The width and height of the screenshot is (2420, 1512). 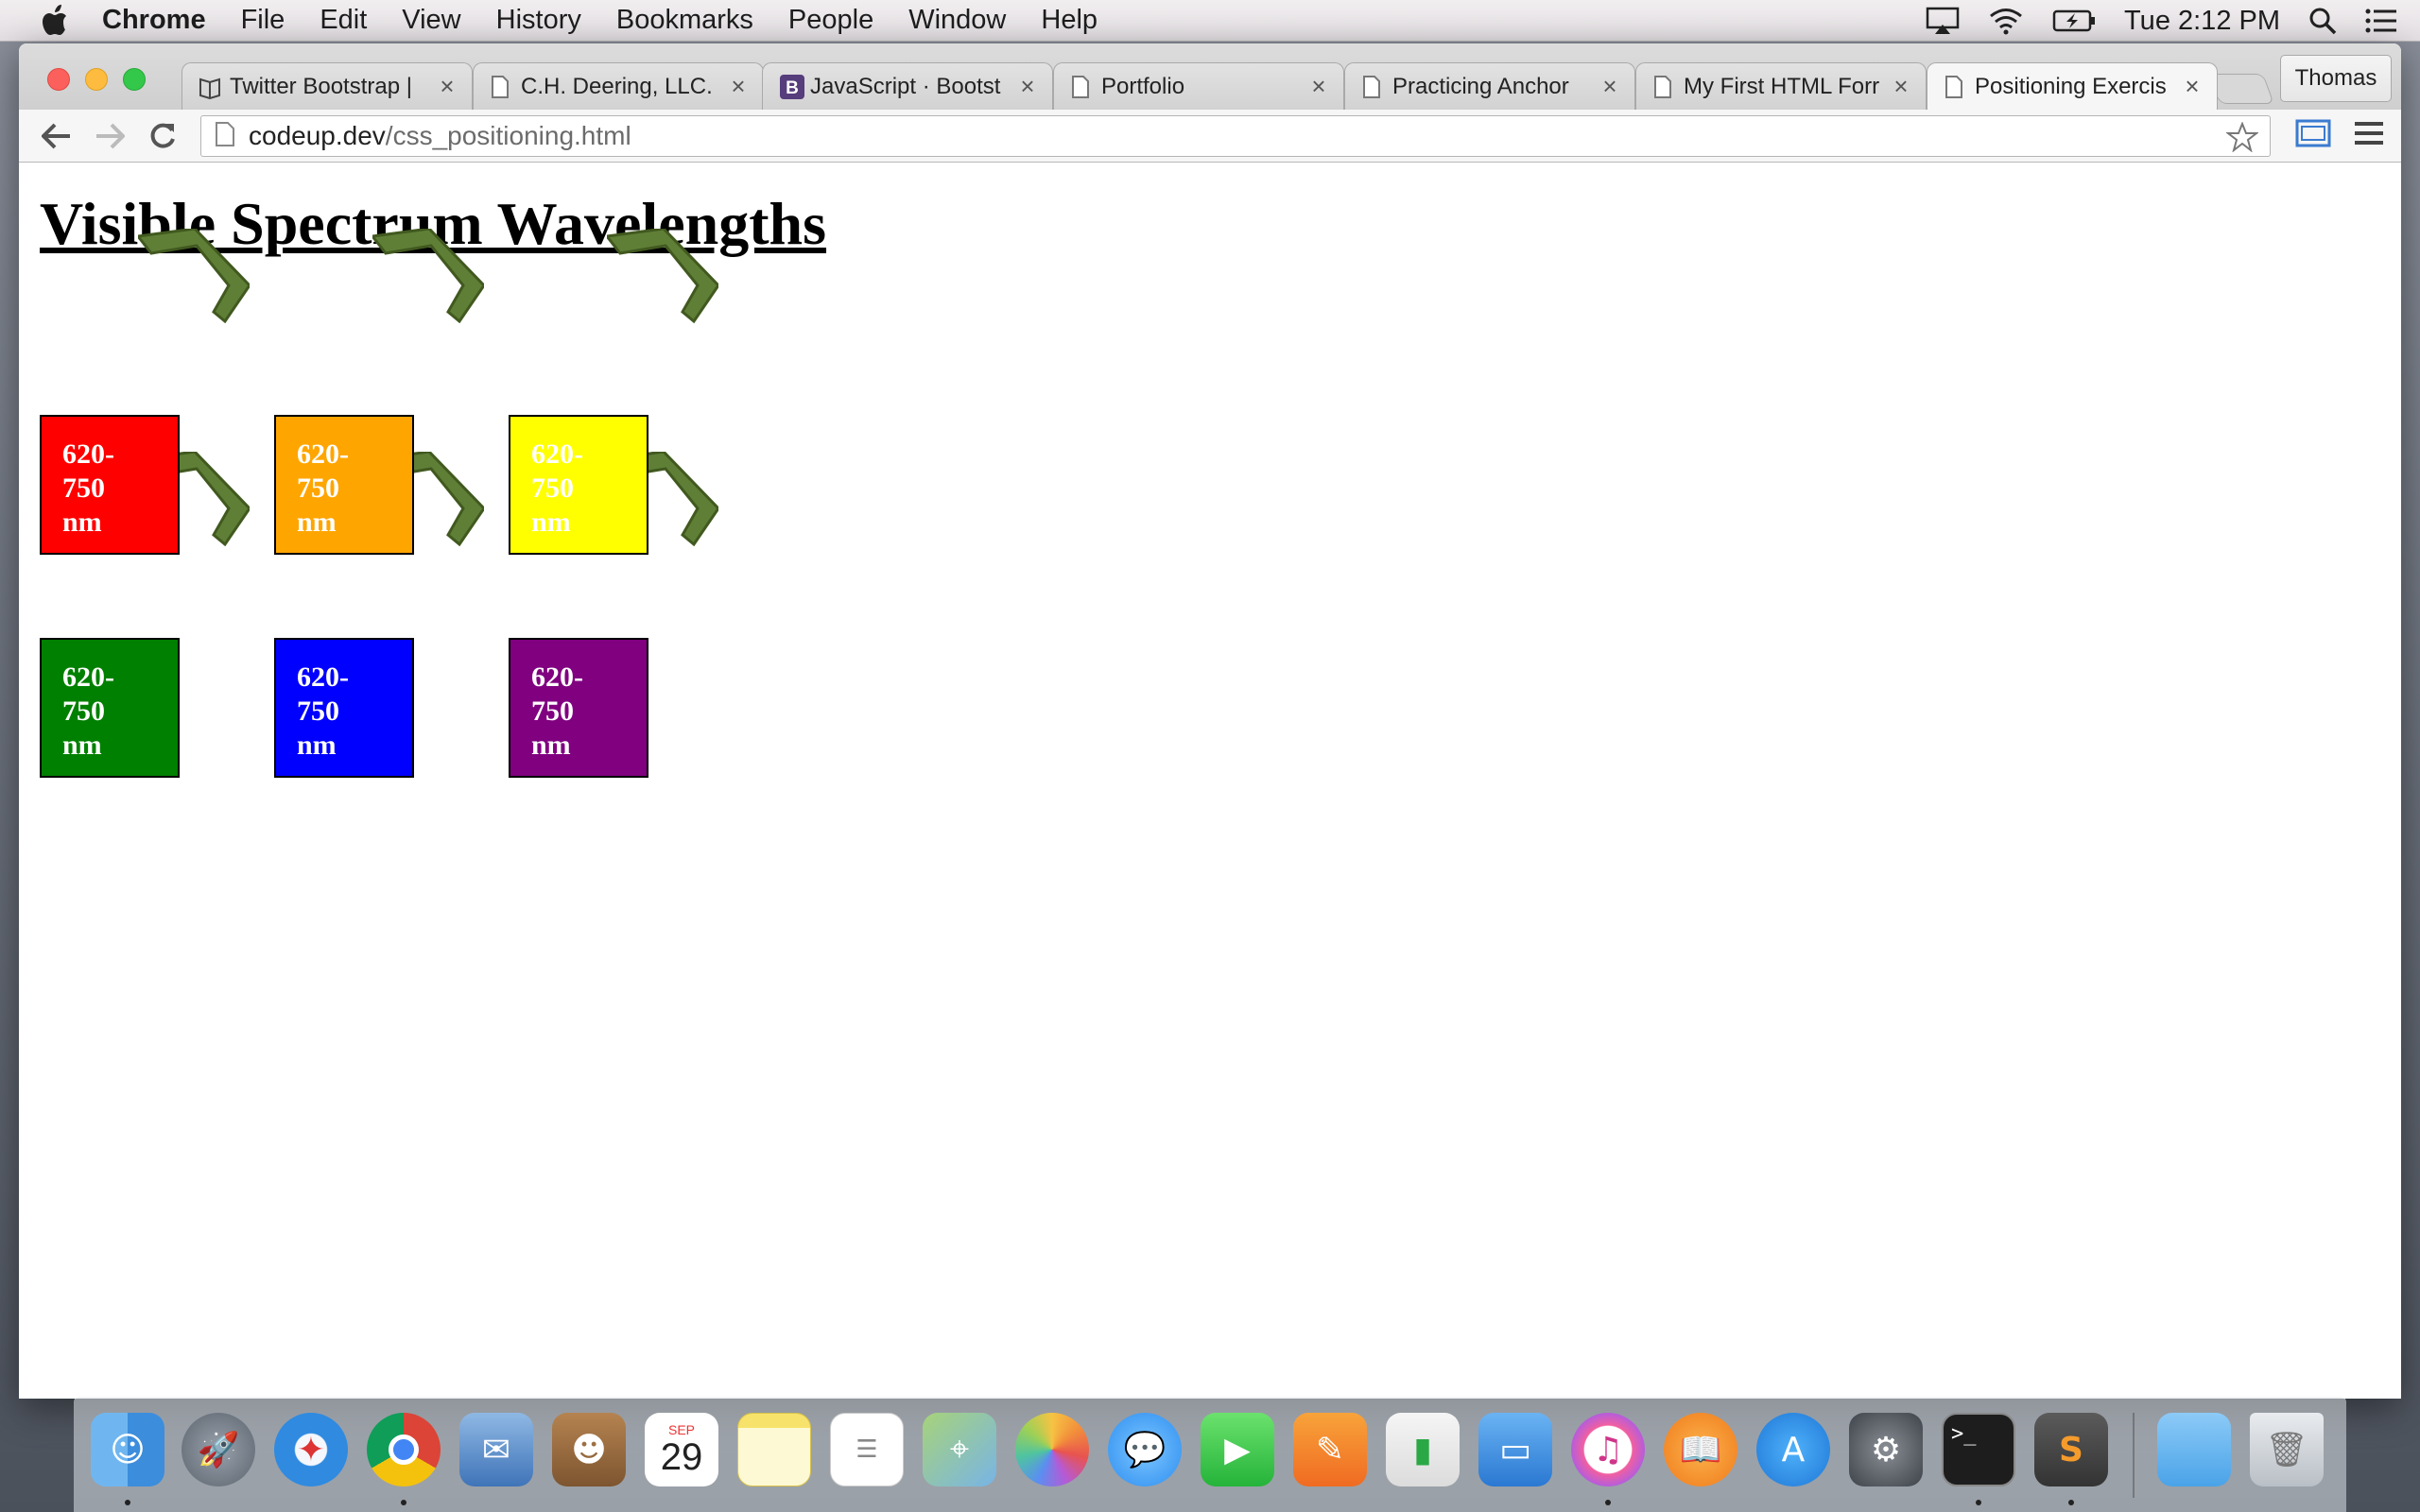 I want to click on reload-button, so click(x=163, y=136).